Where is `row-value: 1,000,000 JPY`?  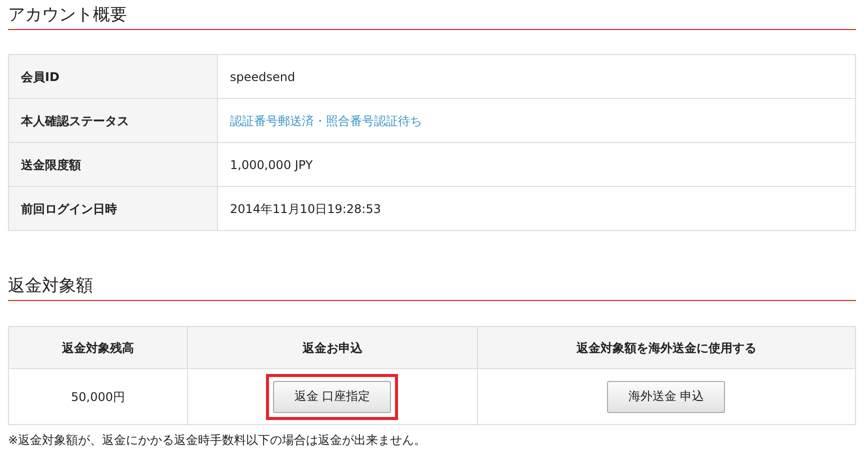
row-value: 1,000,000 JPY is located at coordinates (537, 164).